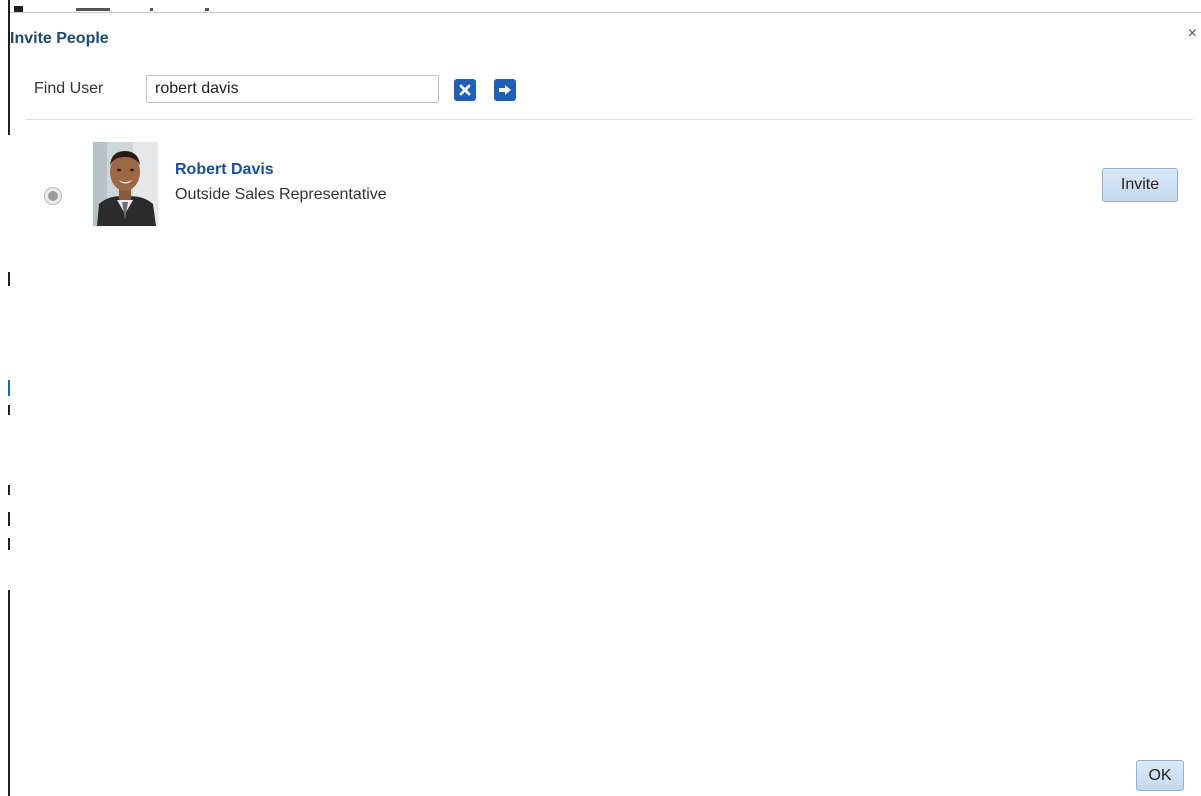 The width and height of the screenshot is (1201, 796). Describe the element at coordinates (69, 88) in the screenshot. I see `find-user-label: Find User` at that location.